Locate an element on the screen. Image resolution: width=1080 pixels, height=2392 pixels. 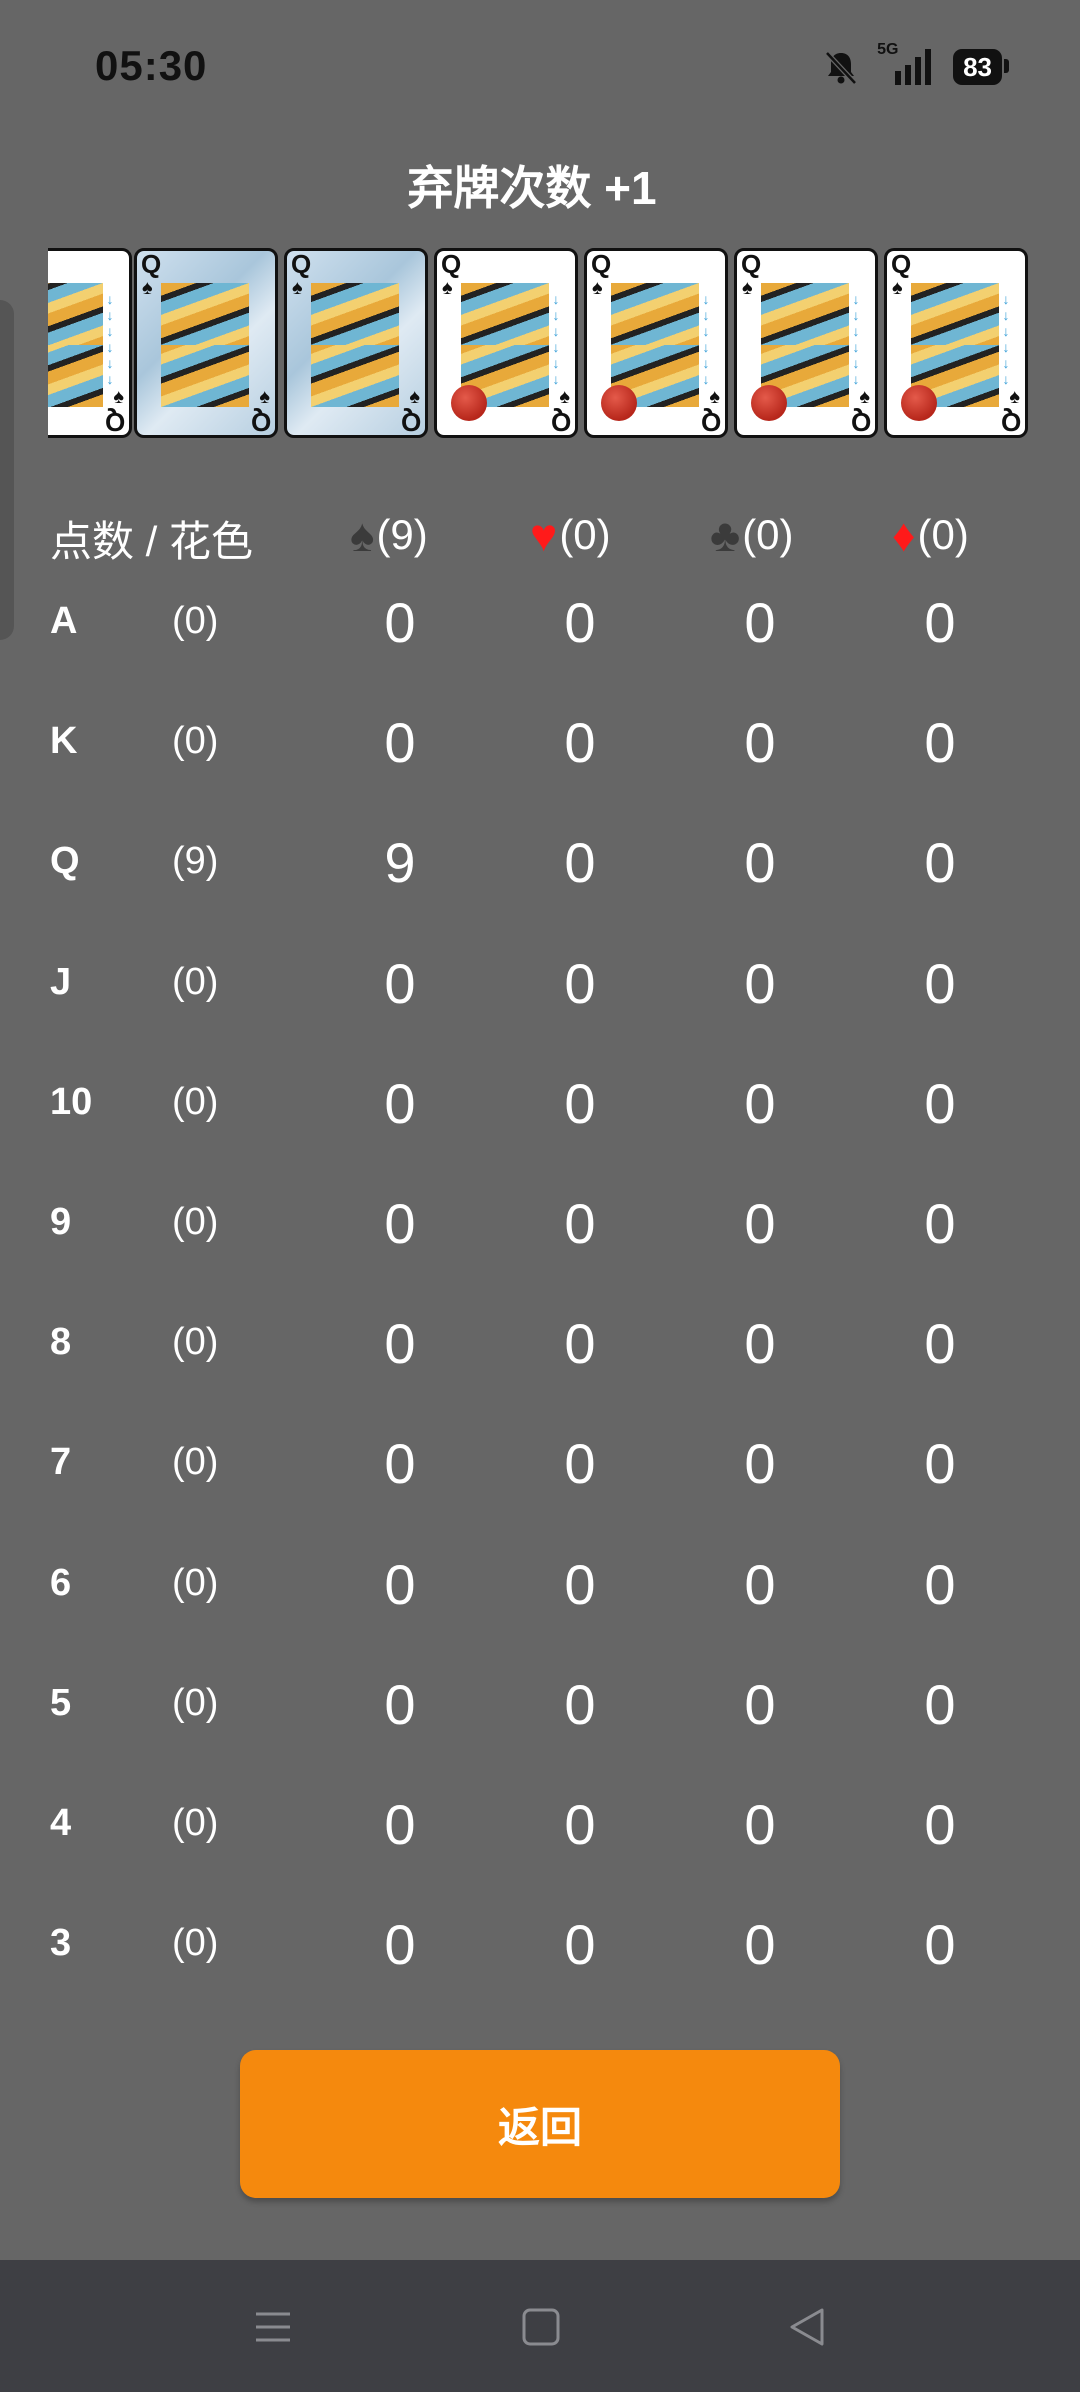
heart-count: (0) is located at coordinates (585, 534).